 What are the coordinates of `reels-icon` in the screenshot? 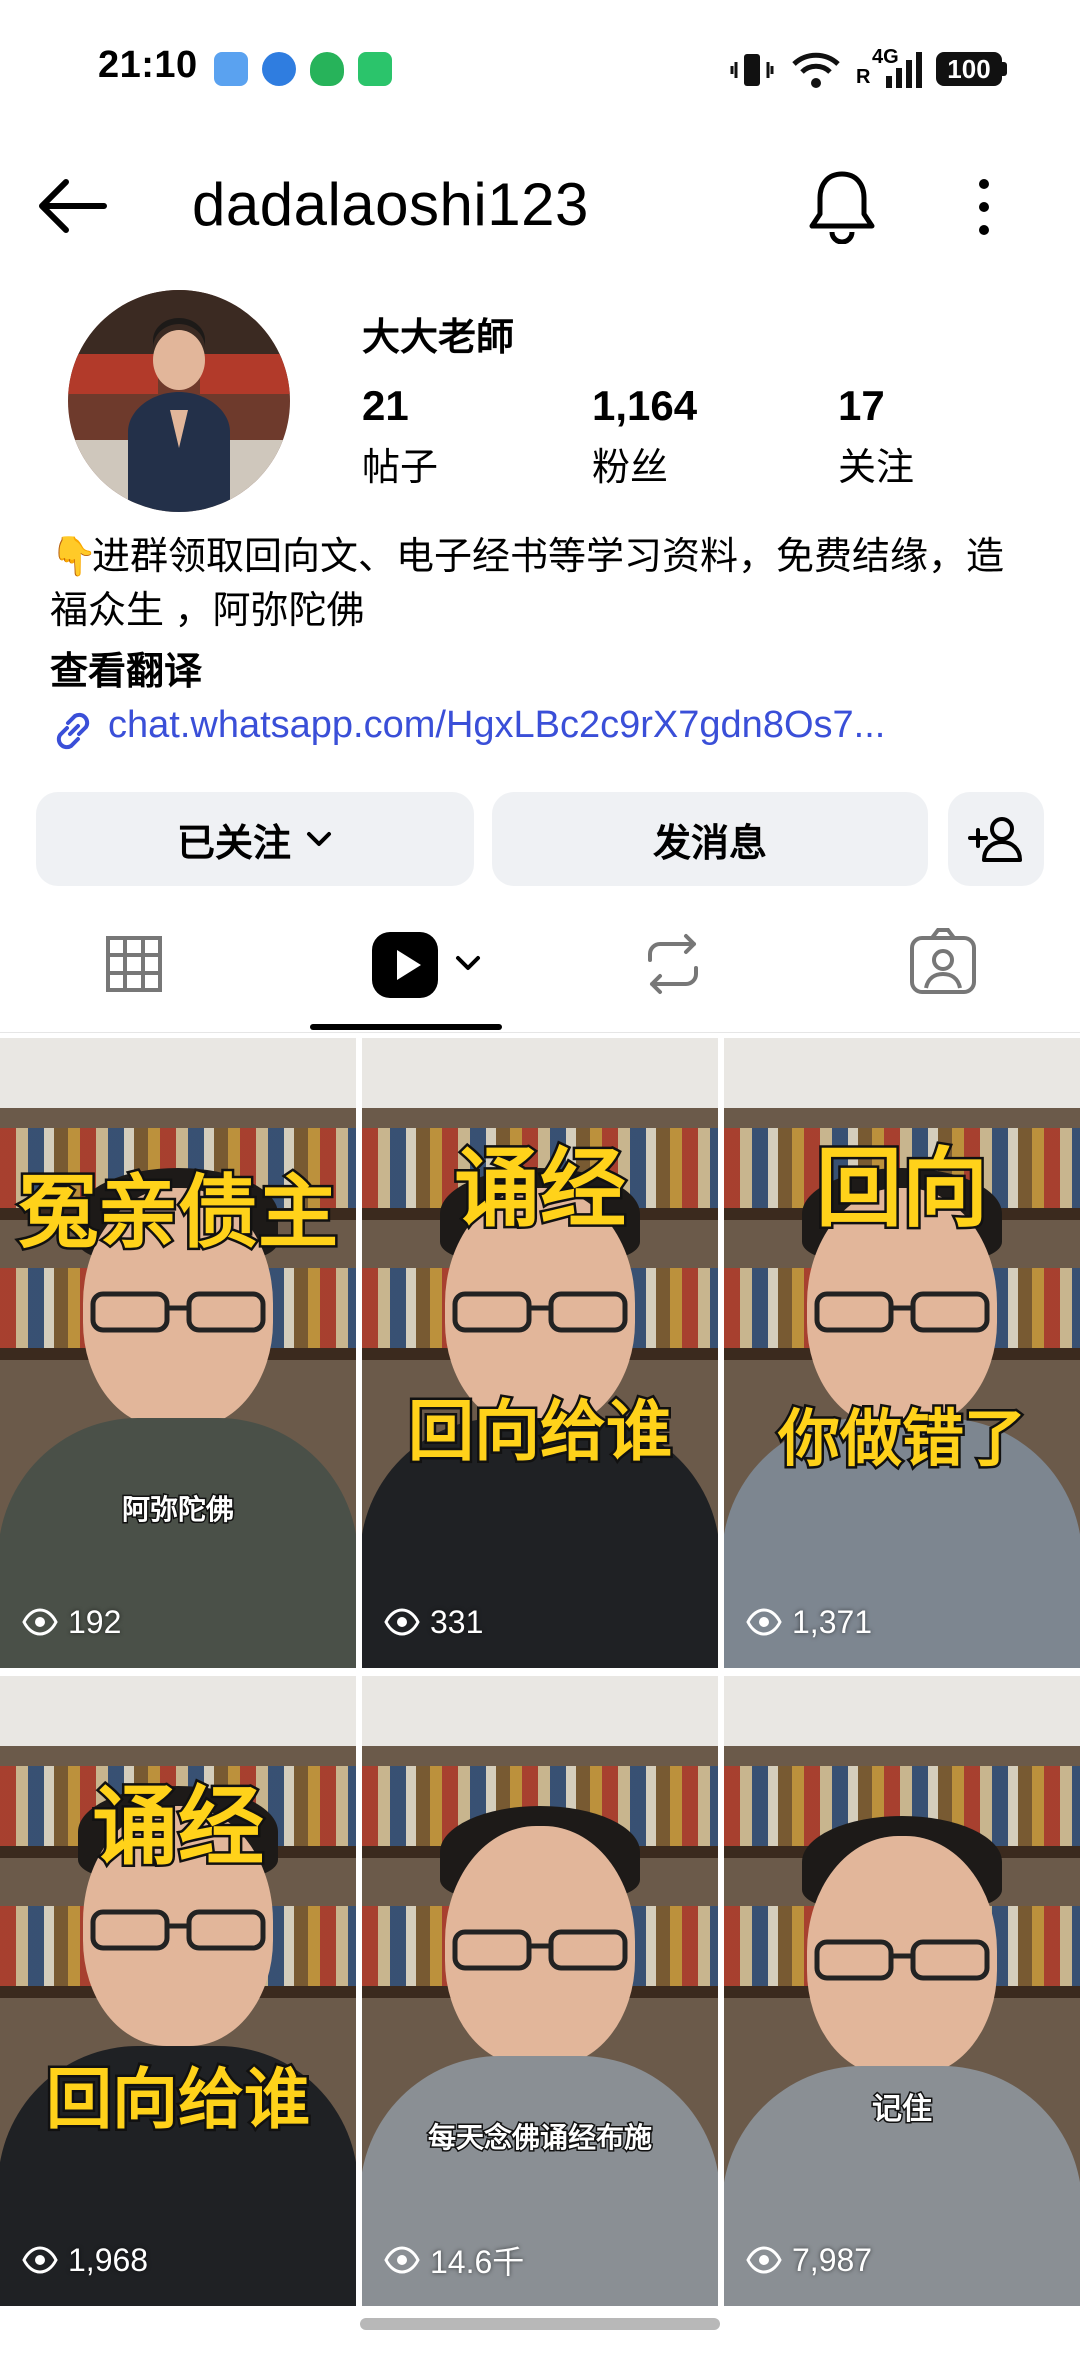 It's located at (430, 964).